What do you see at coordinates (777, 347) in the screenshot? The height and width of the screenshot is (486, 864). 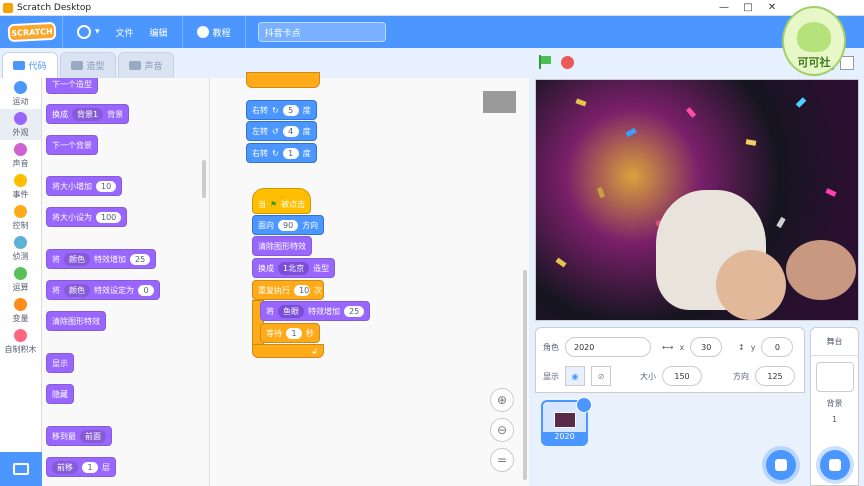 I see `y-input: 0` at bounding box center [777, 347].